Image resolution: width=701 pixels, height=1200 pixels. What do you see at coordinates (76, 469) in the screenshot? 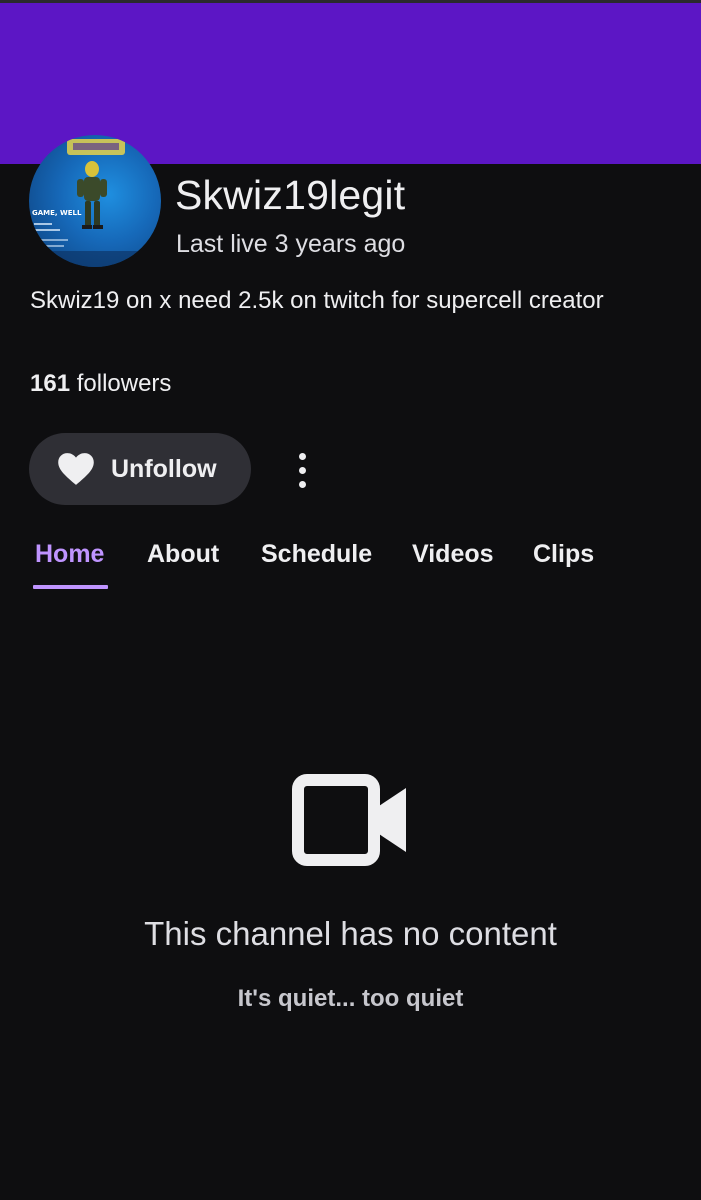
I see `heart-icon` at bounding box center [76, 469].